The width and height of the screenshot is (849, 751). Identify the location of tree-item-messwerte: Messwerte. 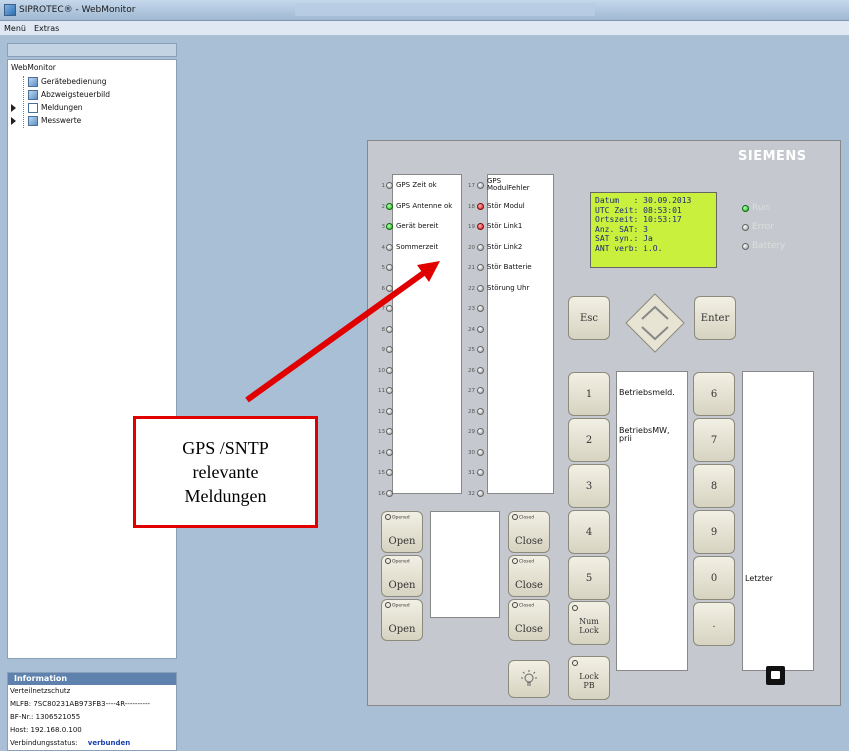
(86, 121).